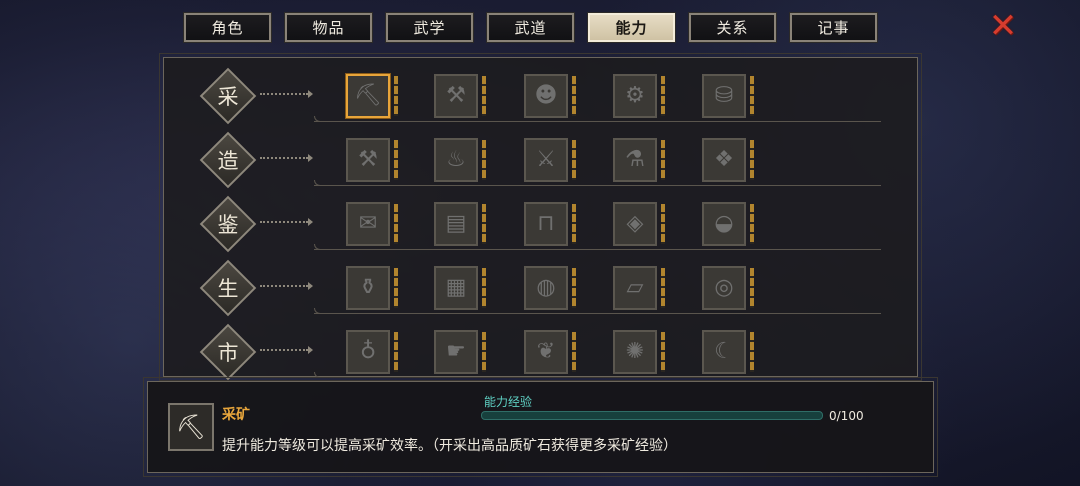 This screenshot has width=1080, height=486. I want to click on ability-slot: ✉, so click(373, 225).